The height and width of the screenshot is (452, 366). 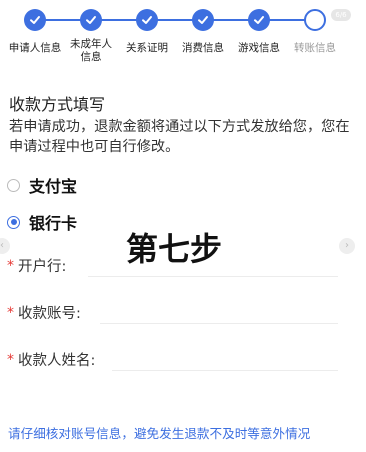 What do you see at coordinates (203, 48) in the screenshot?
I see `step-4-label: 消费信息` at bounding box center [203, 48].